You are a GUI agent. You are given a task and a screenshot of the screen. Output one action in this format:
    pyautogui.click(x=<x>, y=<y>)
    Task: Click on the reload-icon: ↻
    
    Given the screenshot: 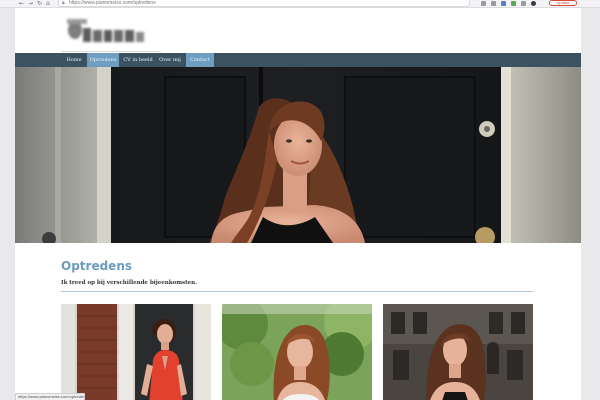 What is the action you would take?
    pyautogui.click(x=39, y=3)
    